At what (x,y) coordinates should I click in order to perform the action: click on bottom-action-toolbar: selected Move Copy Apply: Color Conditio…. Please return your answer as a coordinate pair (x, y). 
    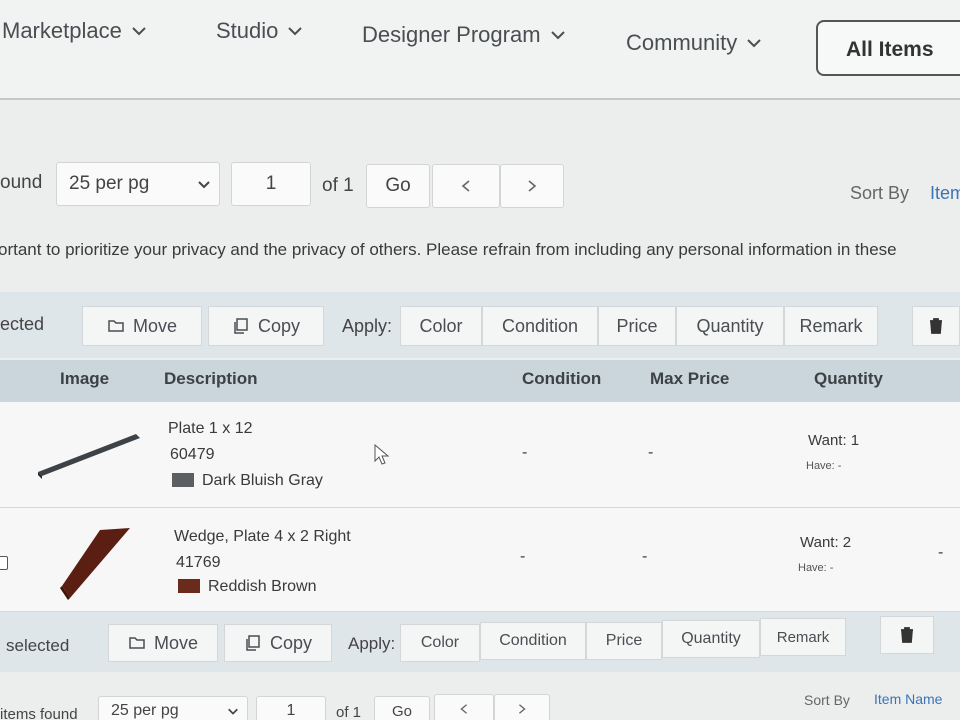
    Looking at the image, I should click on (480, 642).